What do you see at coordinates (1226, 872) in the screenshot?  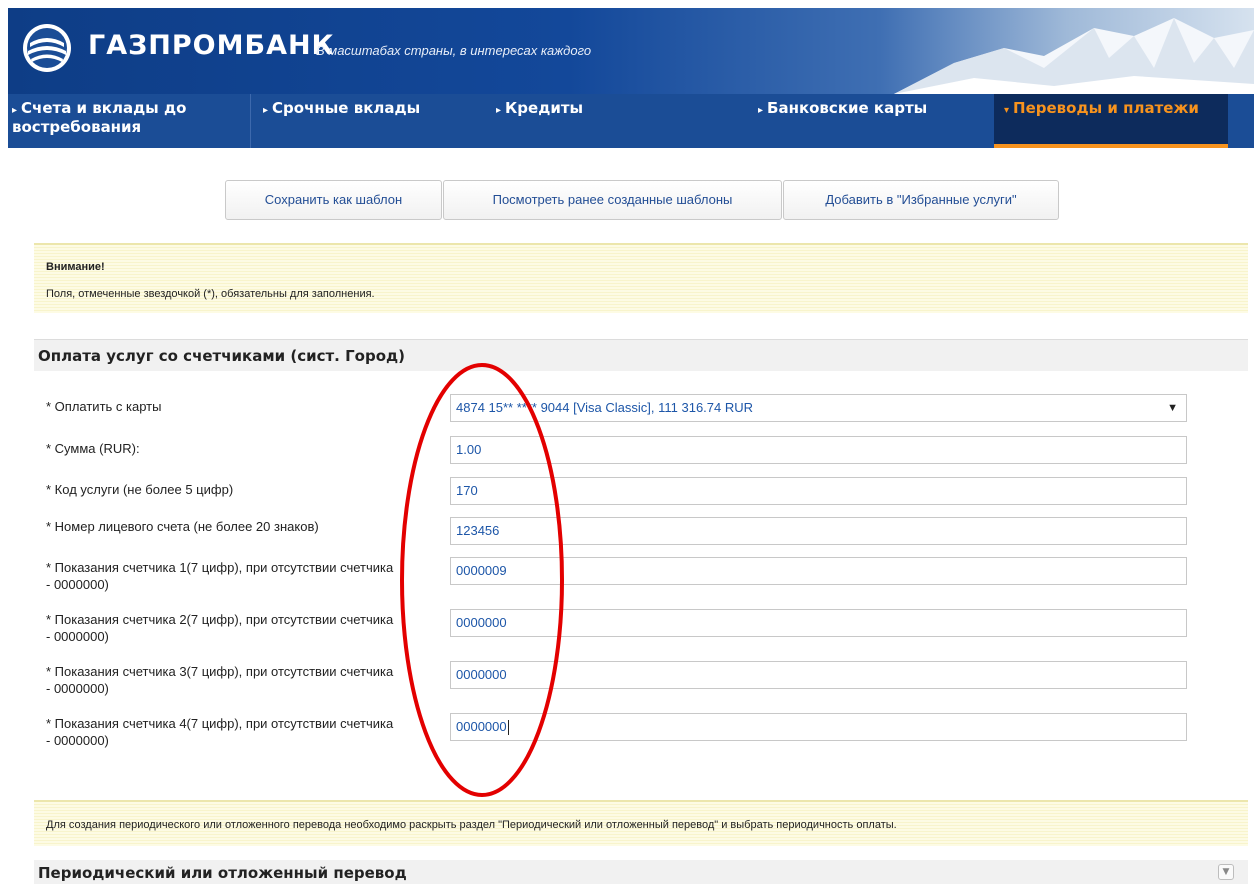 I see `expand-icon: ▼` at bounding box center [1226, 872].